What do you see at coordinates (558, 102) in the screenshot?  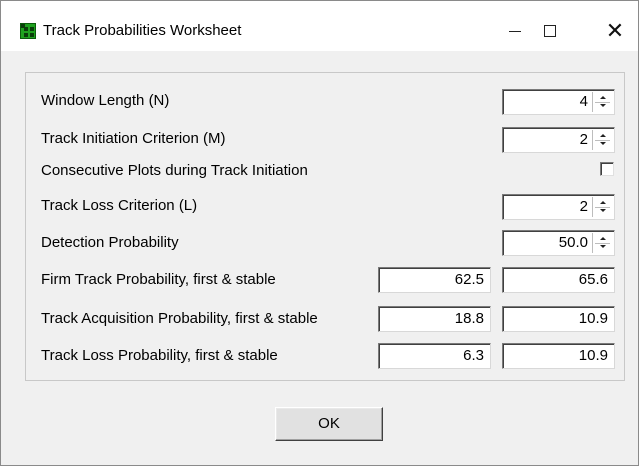 I see `window-length-spinner: 4` at bounding box center [558, 102].